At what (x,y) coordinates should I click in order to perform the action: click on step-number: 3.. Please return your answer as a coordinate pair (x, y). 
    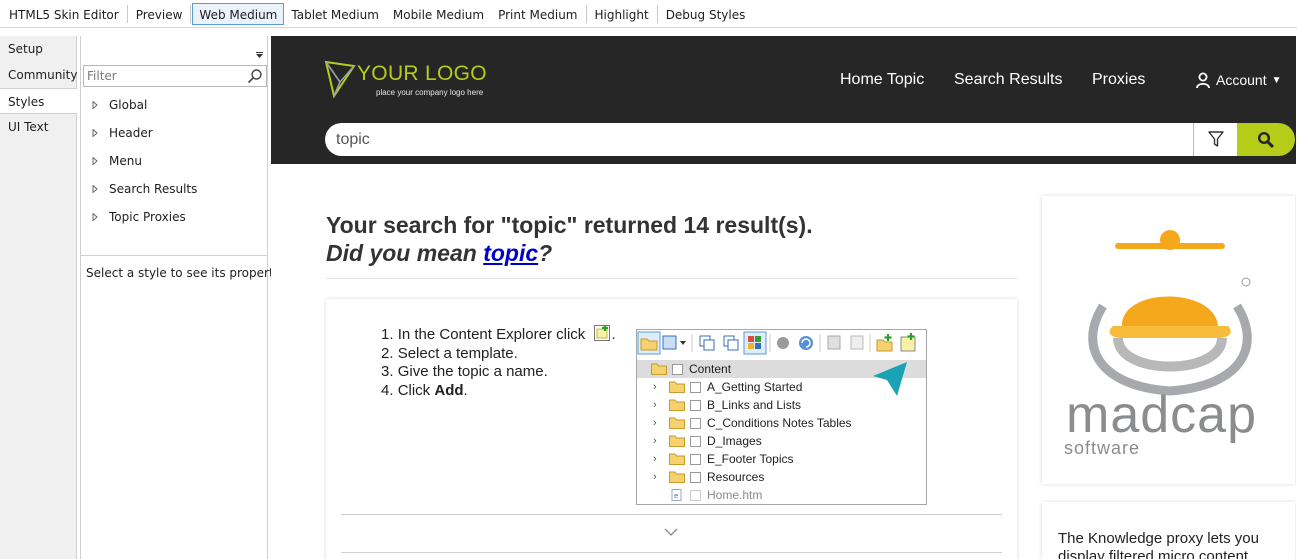
    Looking at the image, I should click on (387, 371).